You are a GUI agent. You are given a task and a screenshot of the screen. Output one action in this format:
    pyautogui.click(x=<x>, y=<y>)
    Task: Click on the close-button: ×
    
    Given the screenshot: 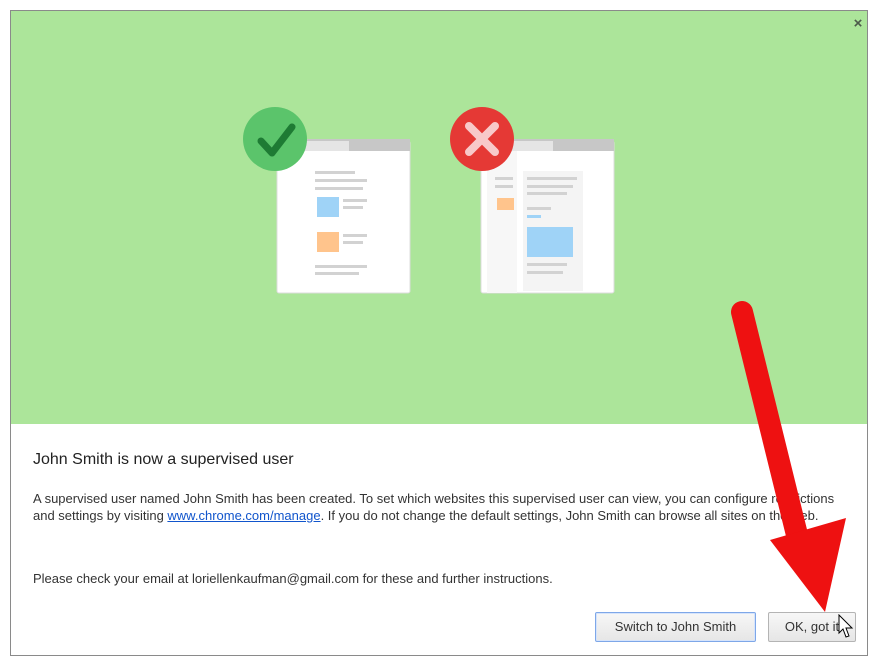 What is the action you would take?
    pyautogui.click(x=858, y=23)
    